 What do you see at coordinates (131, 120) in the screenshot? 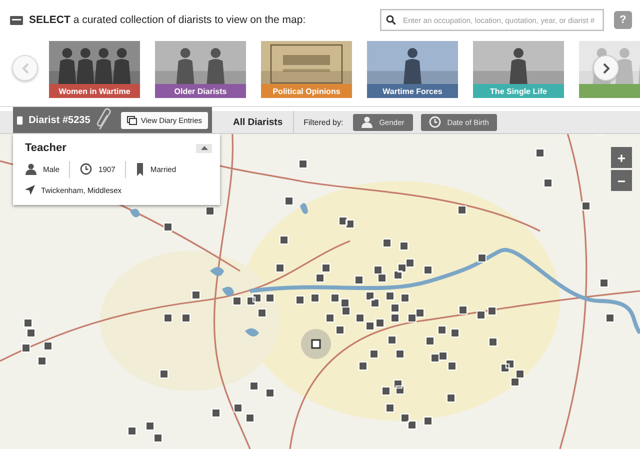
I see `pages-icon` at bounding box center [131, 120].